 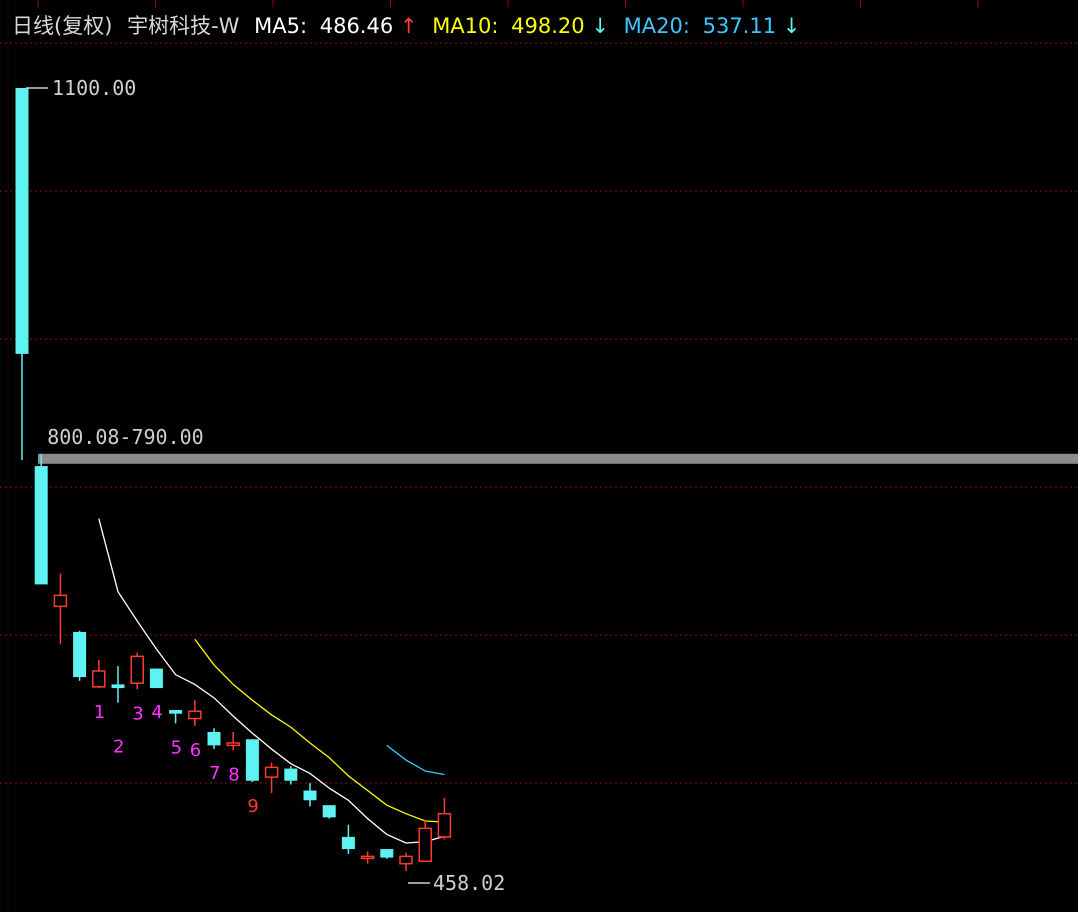 What do you see at coordinates (465, 26) in the screenshot?
I see `ma10-label: MA10:` at bounding box center [465, 26].